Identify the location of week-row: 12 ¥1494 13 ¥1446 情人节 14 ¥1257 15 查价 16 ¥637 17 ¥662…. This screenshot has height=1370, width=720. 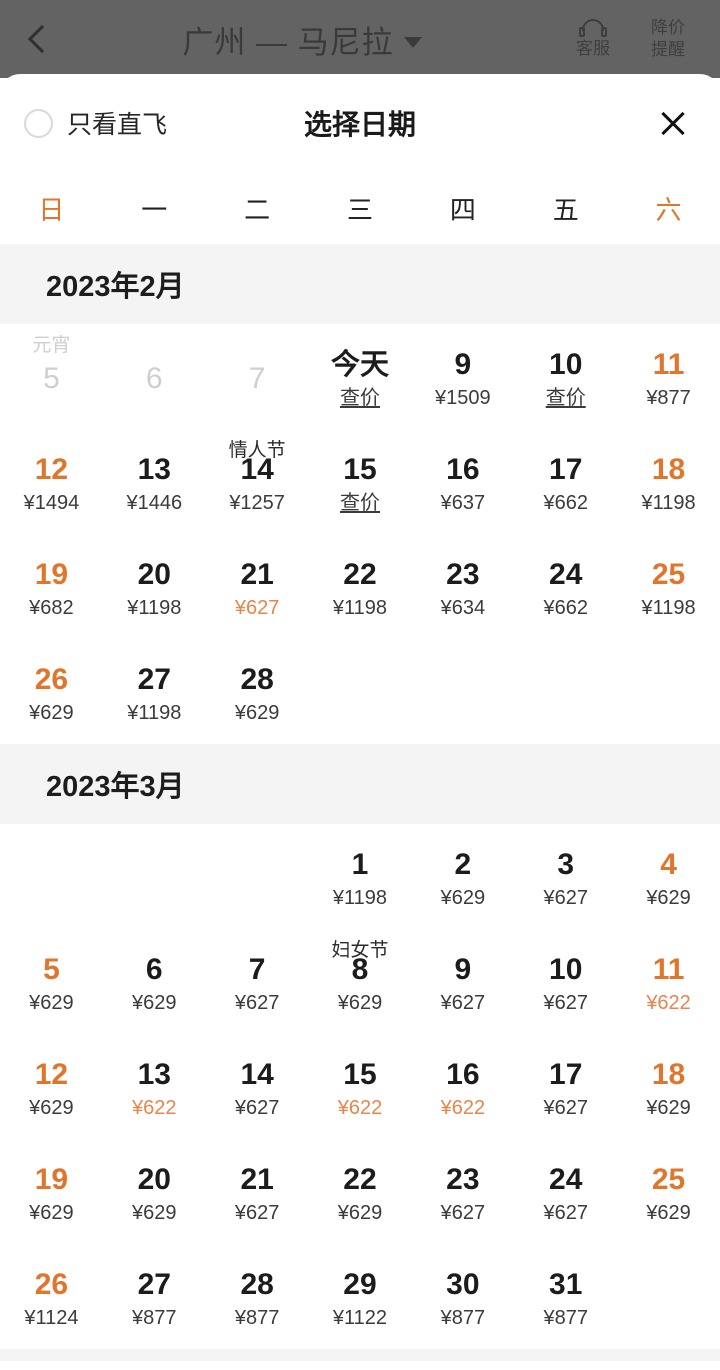
(360, 481).